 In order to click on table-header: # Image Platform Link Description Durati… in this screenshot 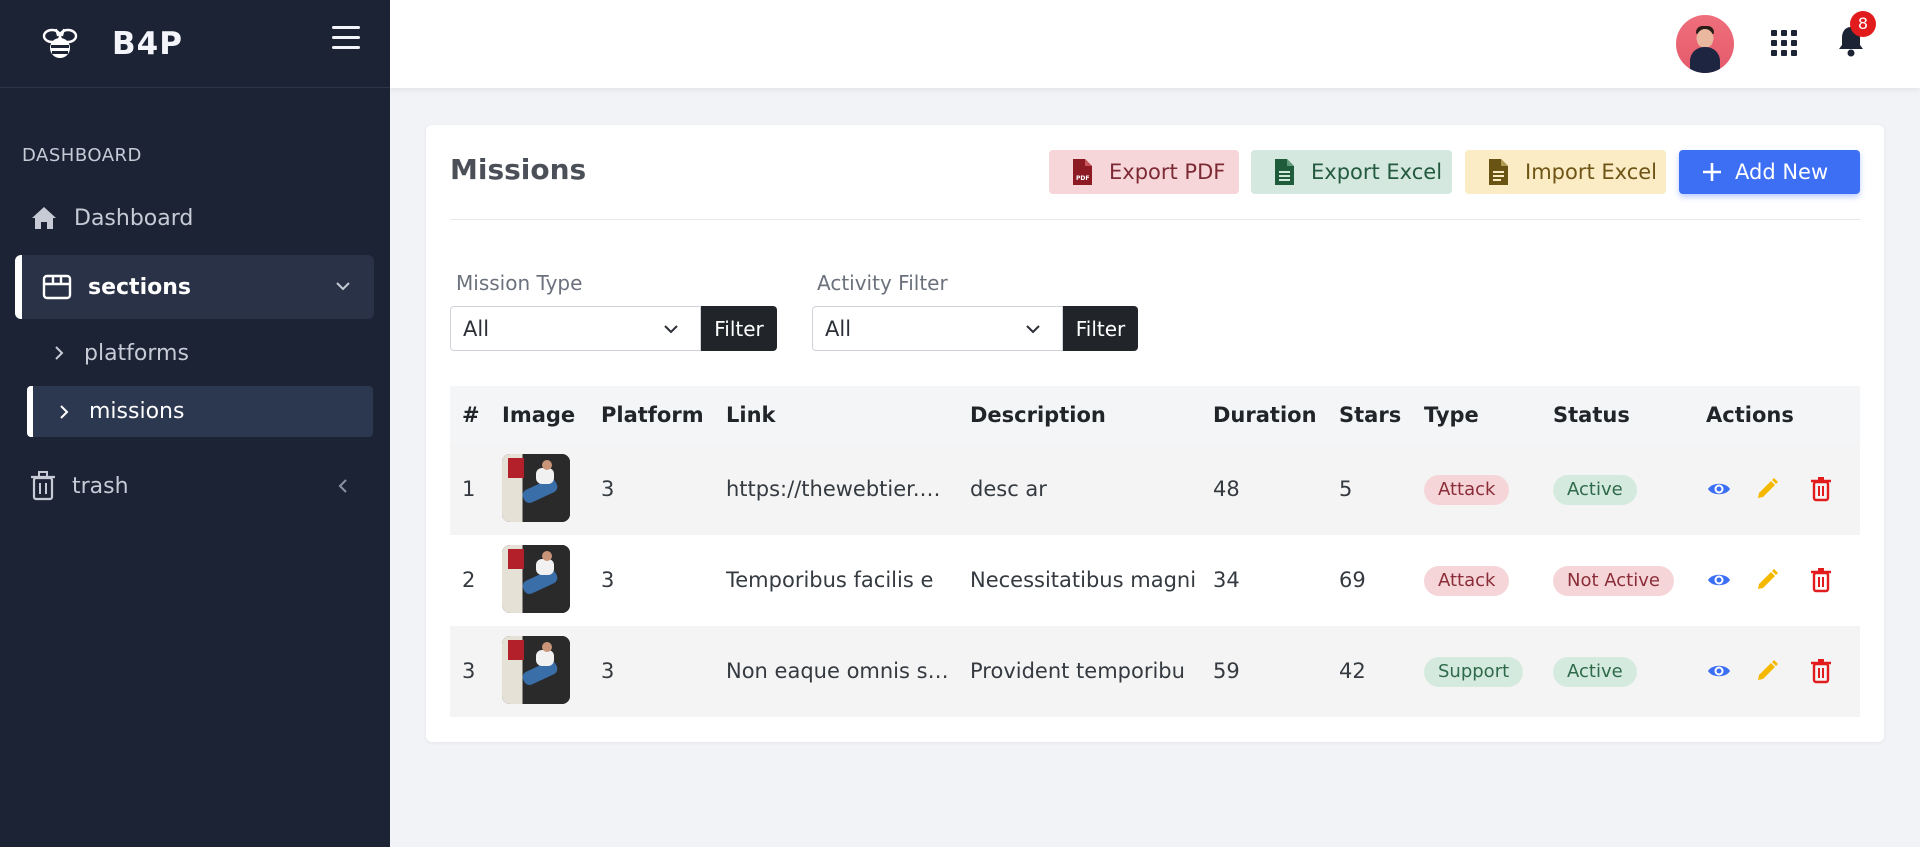, I will do `click(1155, 415)`.